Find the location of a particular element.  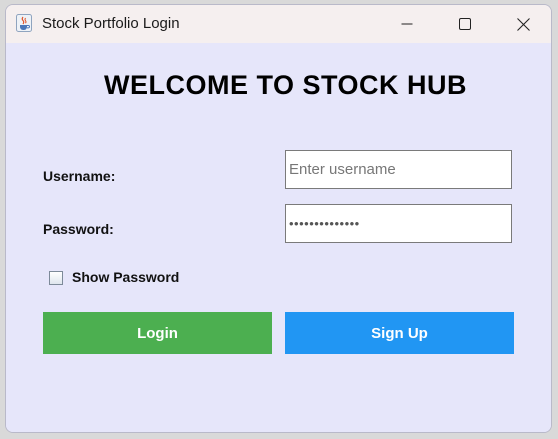

close-icon is located at coordinates (523, 24).